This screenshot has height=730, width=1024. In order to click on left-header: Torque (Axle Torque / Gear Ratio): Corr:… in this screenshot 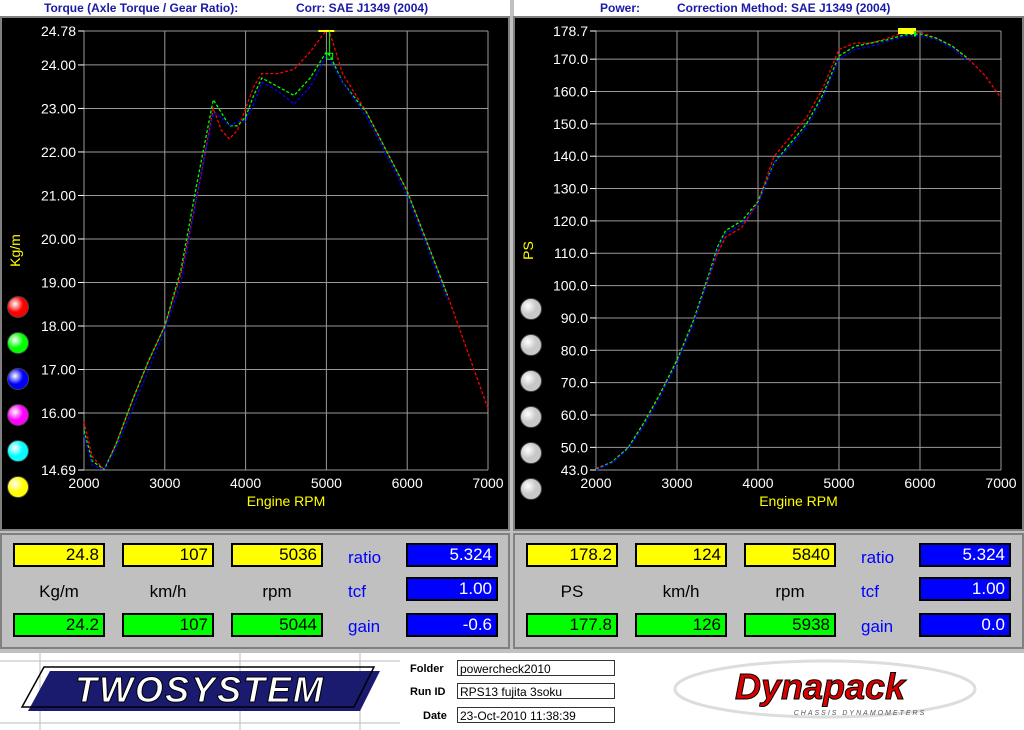, I will do `click(255, 8)`.